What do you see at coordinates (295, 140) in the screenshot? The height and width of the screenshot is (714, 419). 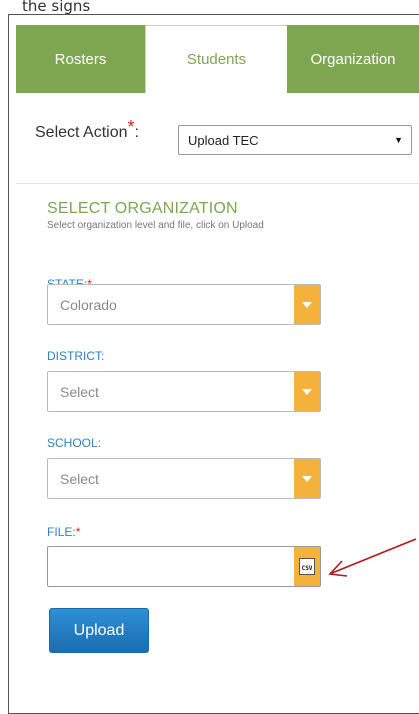 I see `select-action-dropdown: Upload TEC ▼` at bounding box center [295, 140].